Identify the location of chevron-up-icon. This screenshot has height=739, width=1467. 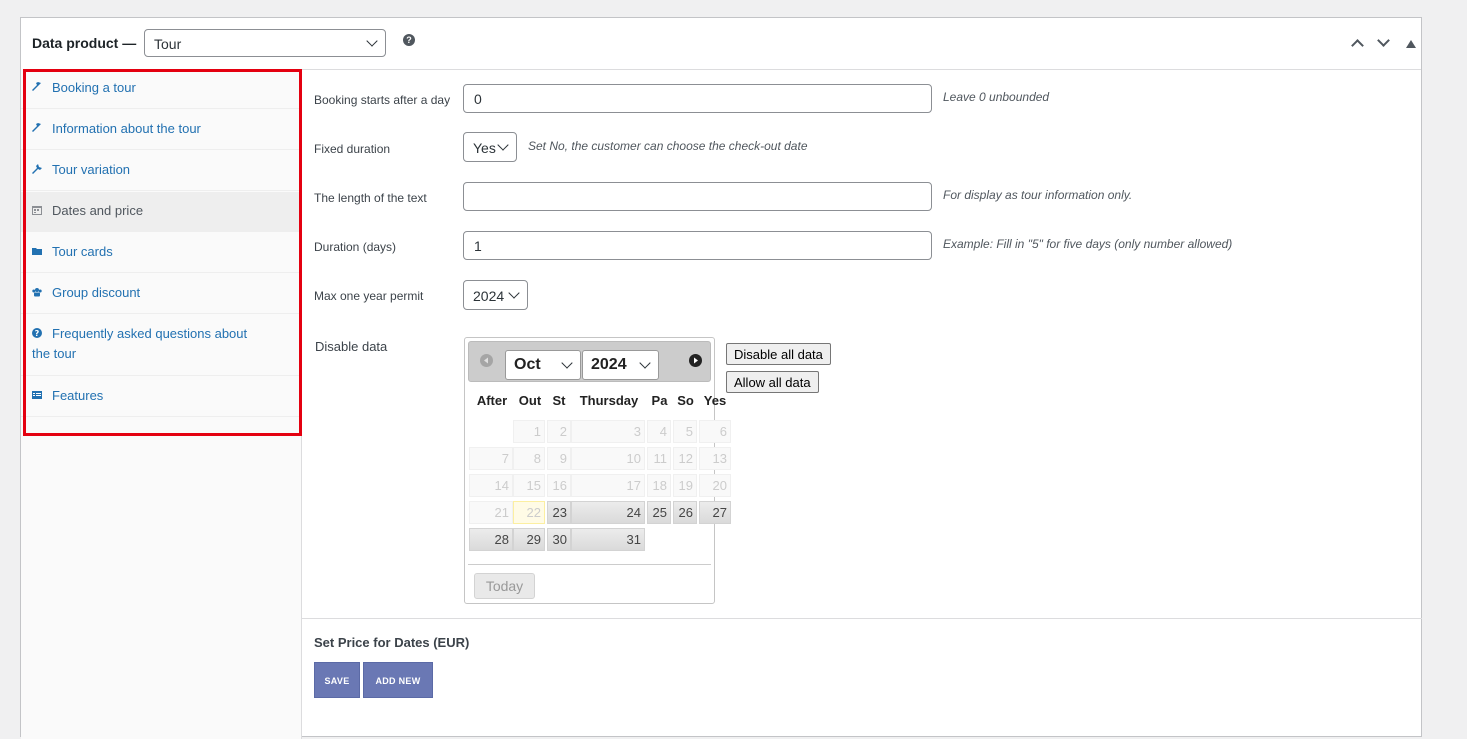
(1357, 45).